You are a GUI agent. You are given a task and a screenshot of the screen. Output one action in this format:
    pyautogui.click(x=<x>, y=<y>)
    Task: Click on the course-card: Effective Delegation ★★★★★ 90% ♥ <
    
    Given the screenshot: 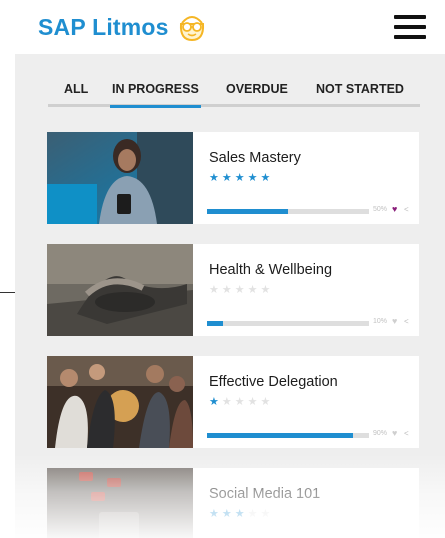 What is the action you would take?
    pyautogui.click(x=233, y=402)
    